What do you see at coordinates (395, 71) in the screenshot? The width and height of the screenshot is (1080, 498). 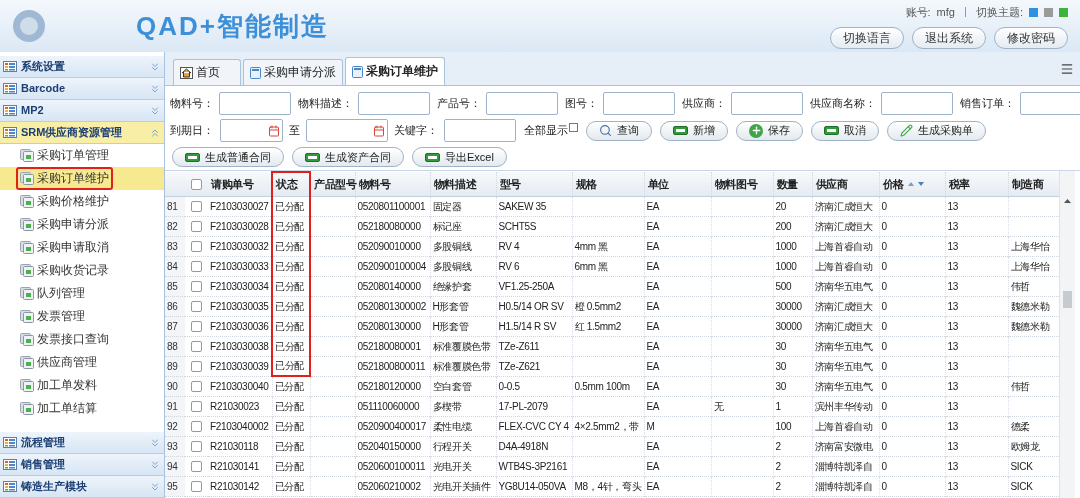 I see `tab: 采购订单维护` at bounding box center [395, 71].